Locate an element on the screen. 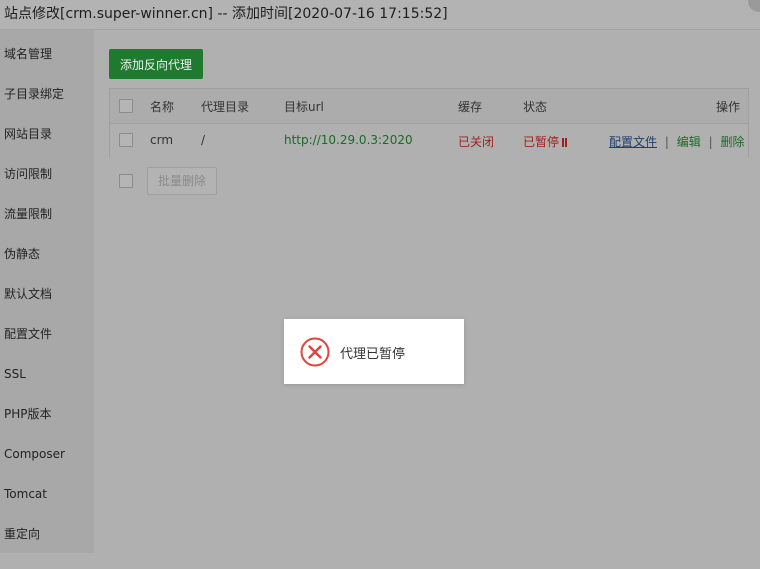  cell-proxy-dir: / is located at coordinates (203, 140).